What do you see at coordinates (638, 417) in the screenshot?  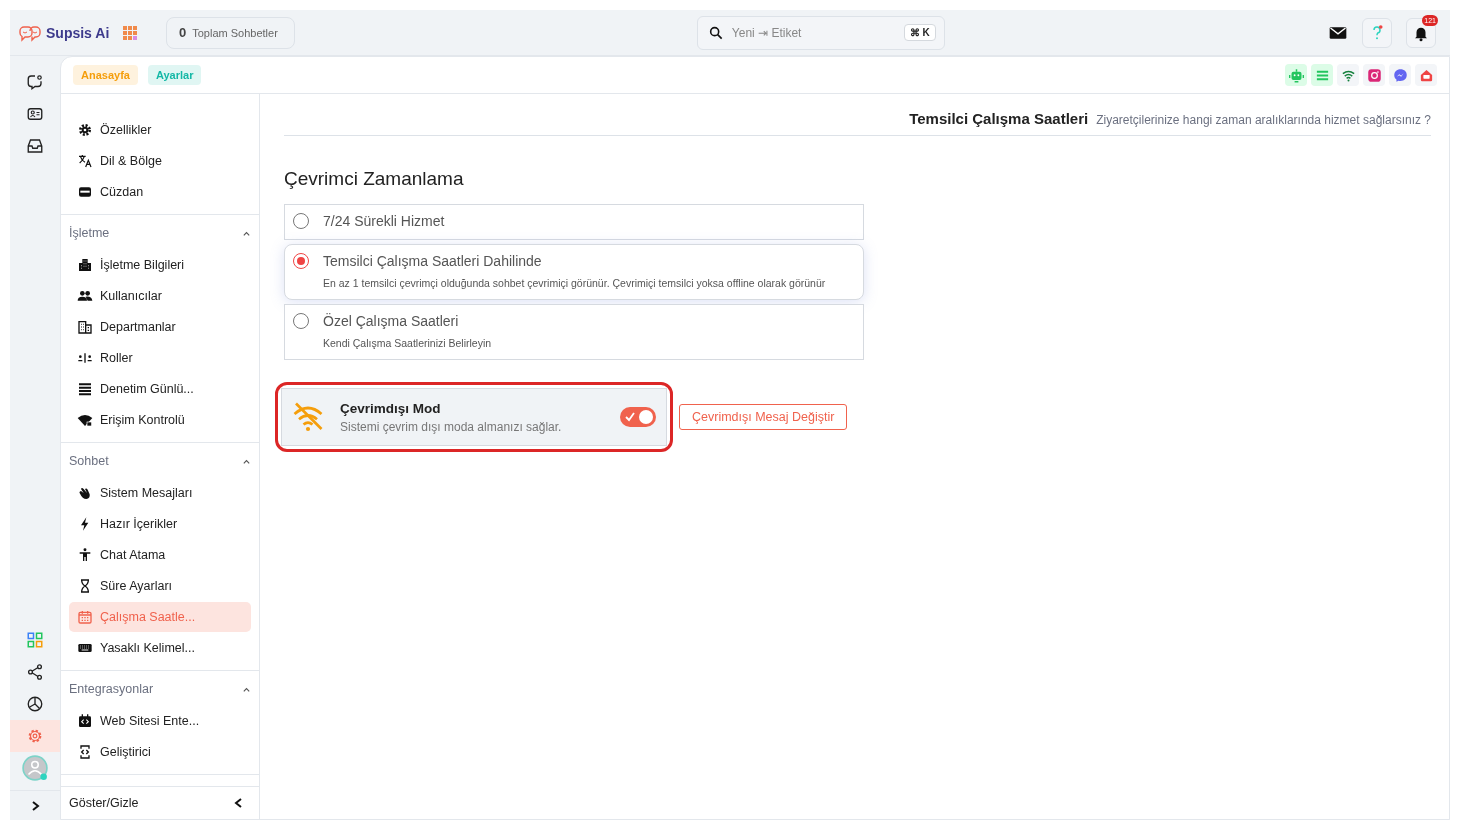 I see `toggle-switch` at bounding box center [638, 417].